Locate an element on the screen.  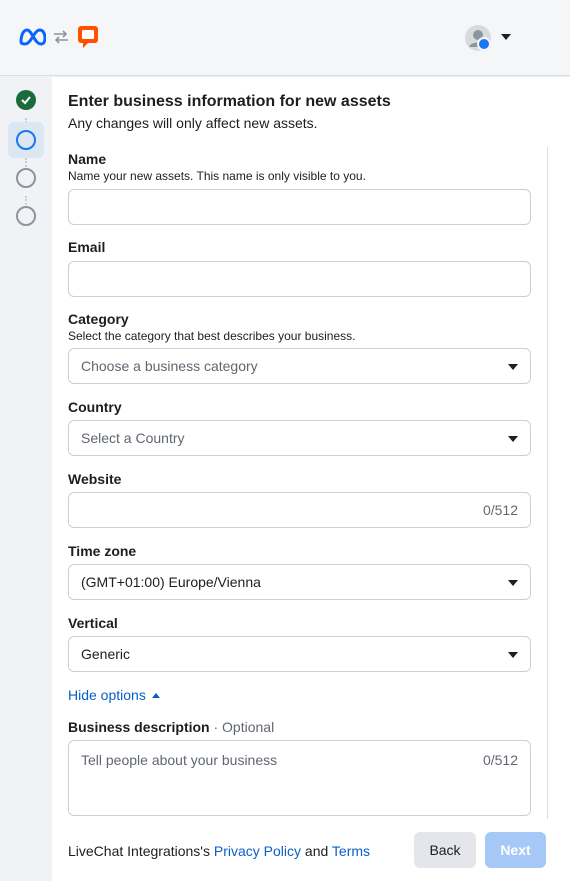
category-label: Category is located at coordinates (98, 319).